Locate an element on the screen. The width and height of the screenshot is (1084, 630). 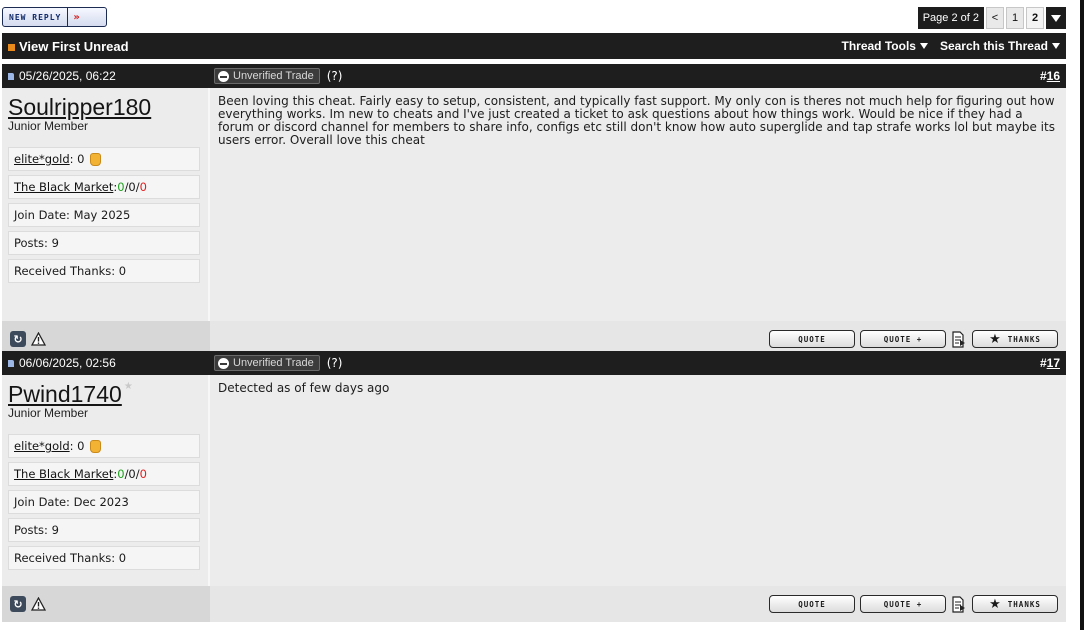
post-number: #17 is located at coordinates (1050, 363).